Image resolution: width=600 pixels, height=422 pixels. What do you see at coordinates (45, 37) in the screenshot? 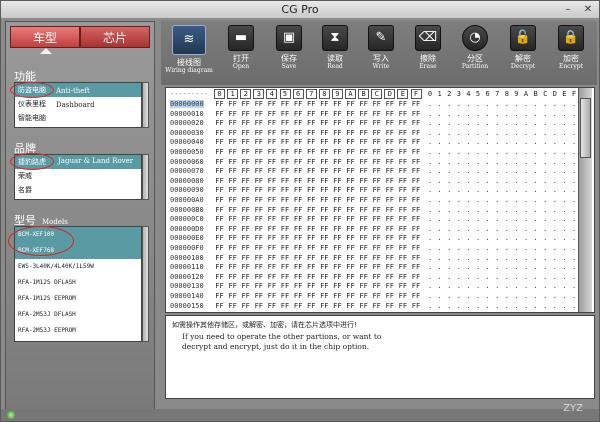
I see `tab-vehicle: 车型` at bounding box center [45, 37].